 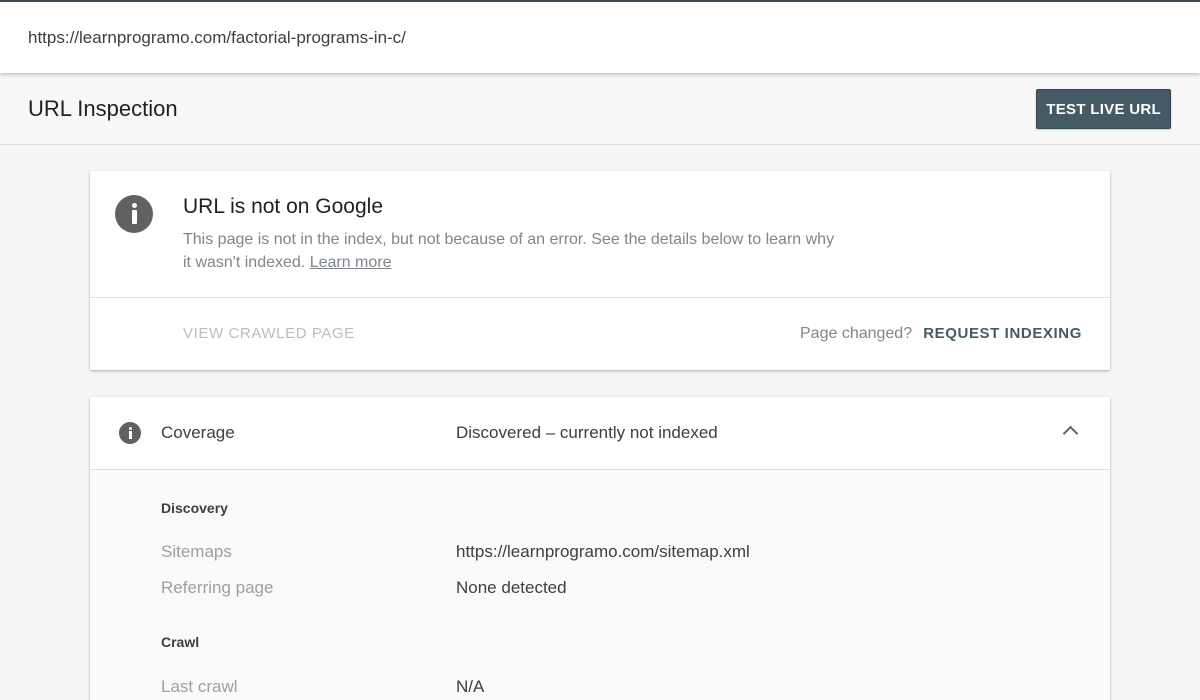 I want to click on test-live-url-button: TEST LIVE URL, so click(x=1103, y=109).